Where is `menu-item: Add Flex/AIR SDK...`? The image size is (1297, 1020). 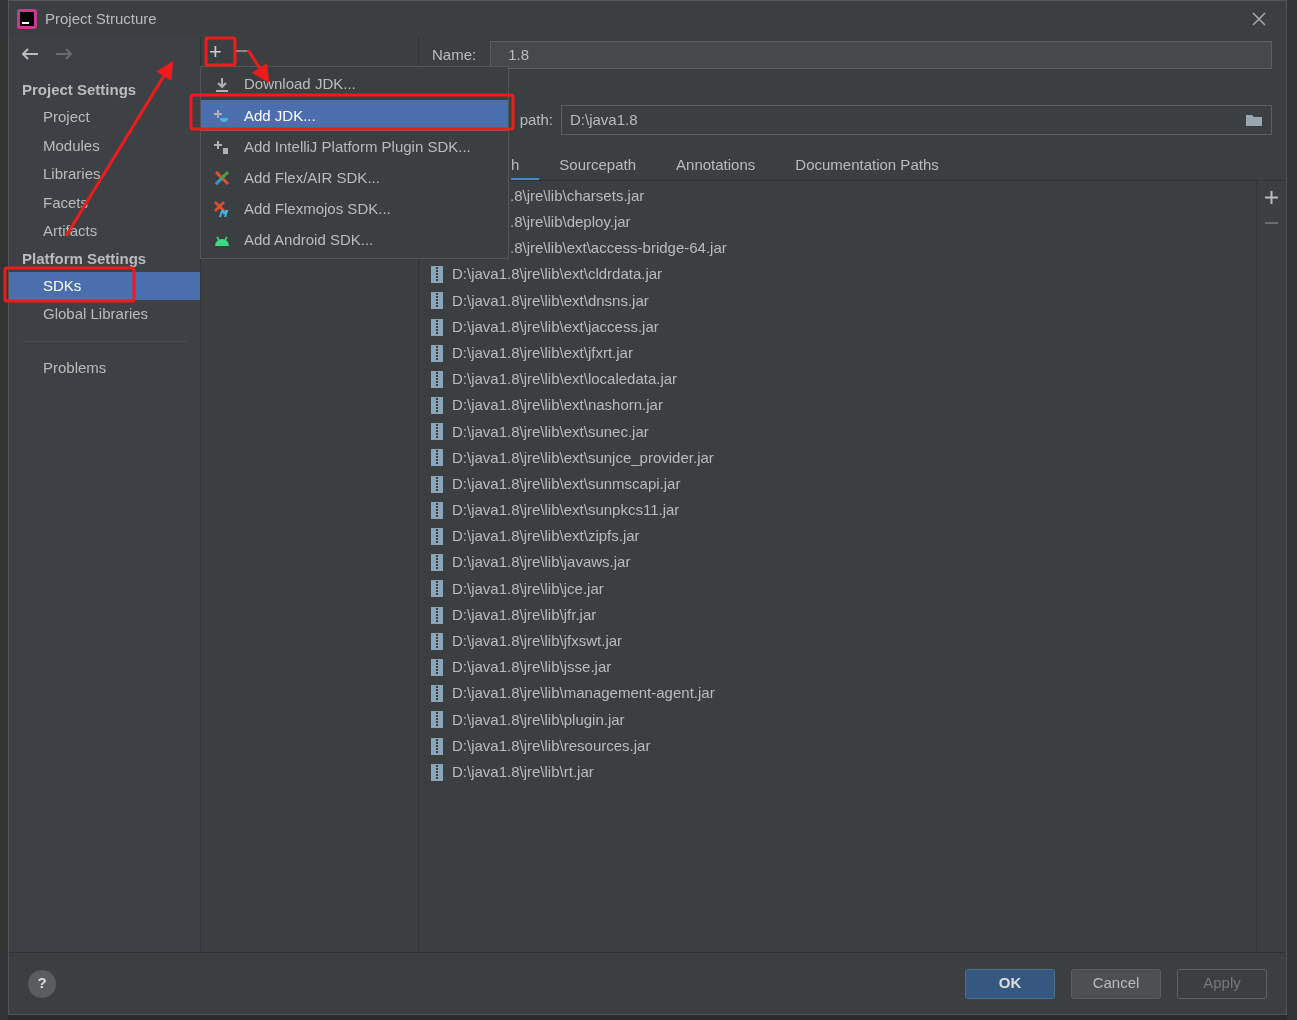
menu-item: Add Flex/AIR SDK... is located at coordinates (354, 178).